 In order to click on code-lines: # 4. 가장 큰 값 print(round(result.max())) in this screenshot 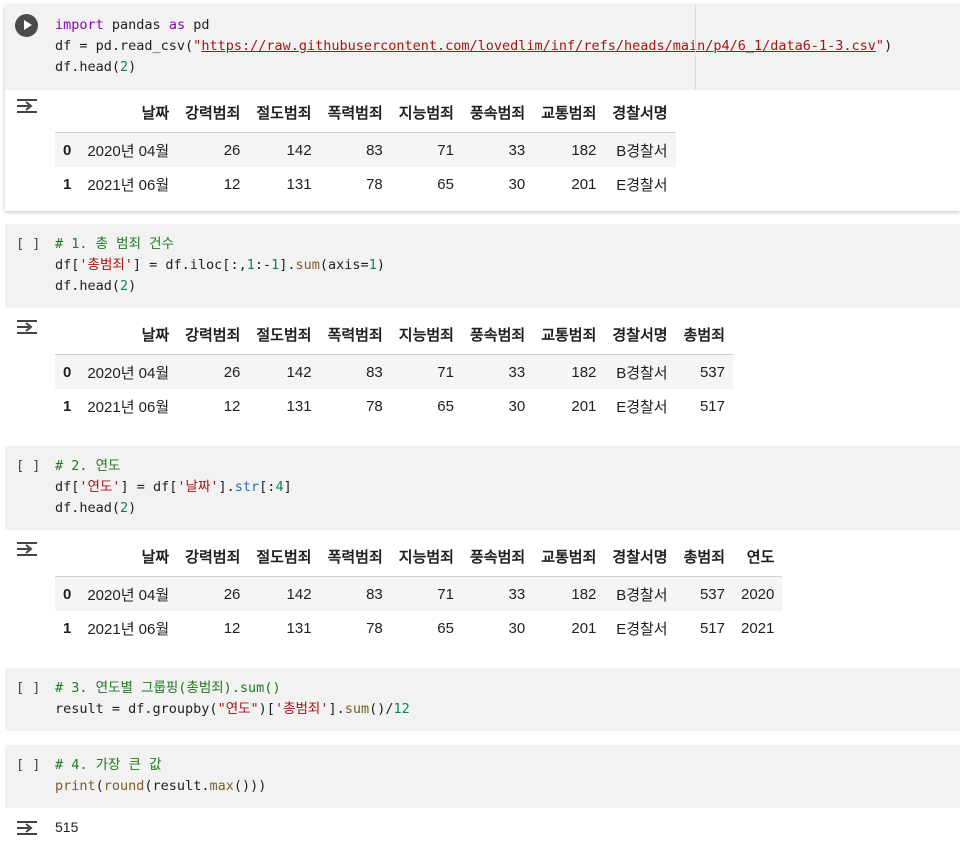, I will do `click(160, 776)`.